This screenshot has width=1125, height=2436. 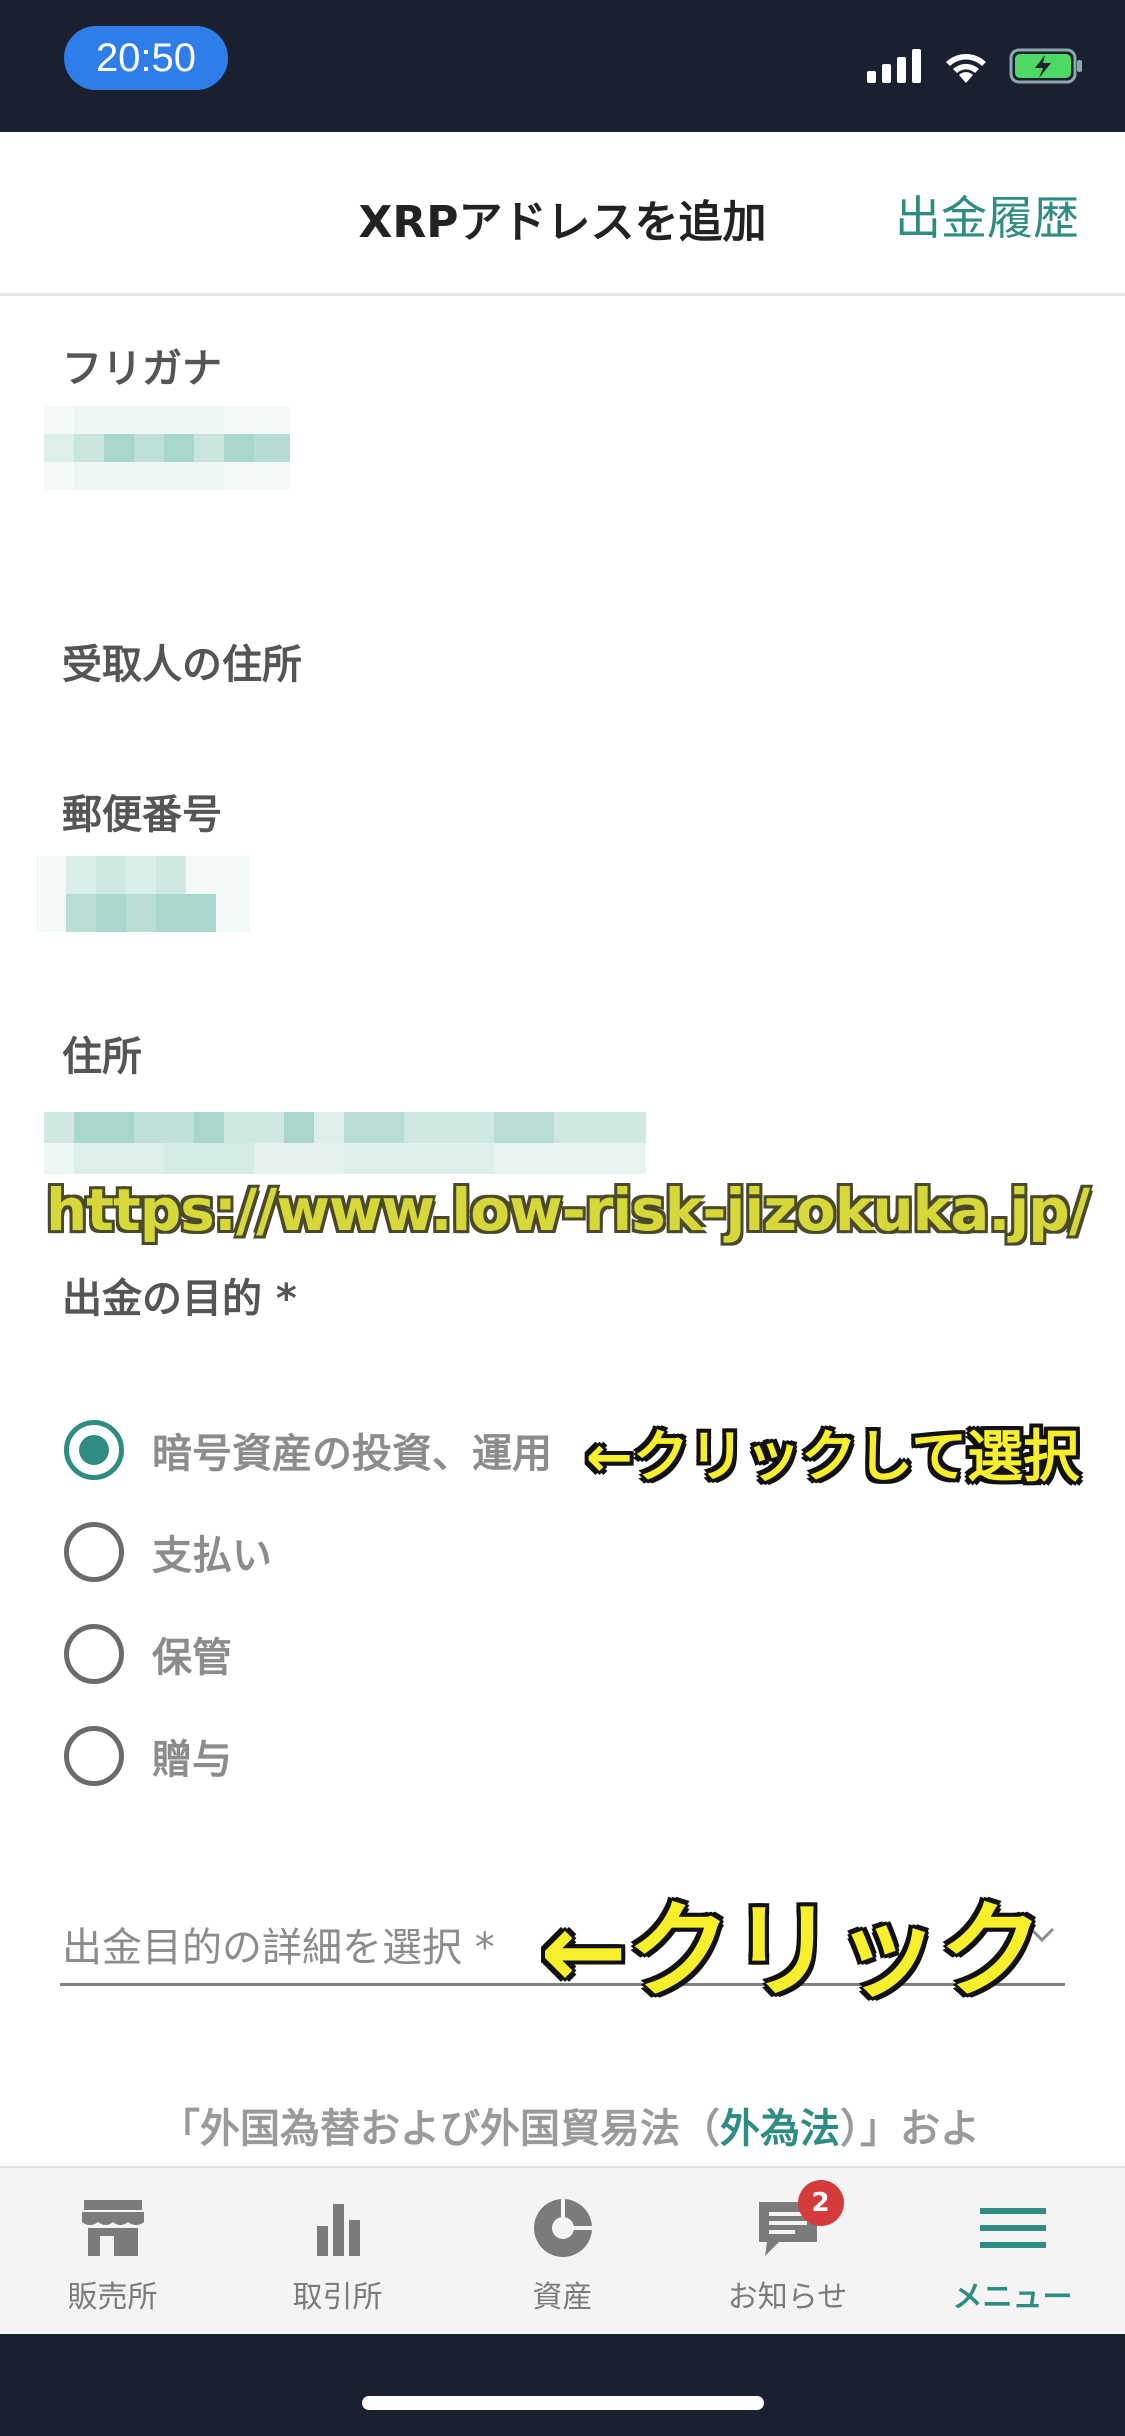 What do you see at coordinates (102, 1057) in the screenshot?
I see `address-label: 住所` at bounding box center [102, 1057].